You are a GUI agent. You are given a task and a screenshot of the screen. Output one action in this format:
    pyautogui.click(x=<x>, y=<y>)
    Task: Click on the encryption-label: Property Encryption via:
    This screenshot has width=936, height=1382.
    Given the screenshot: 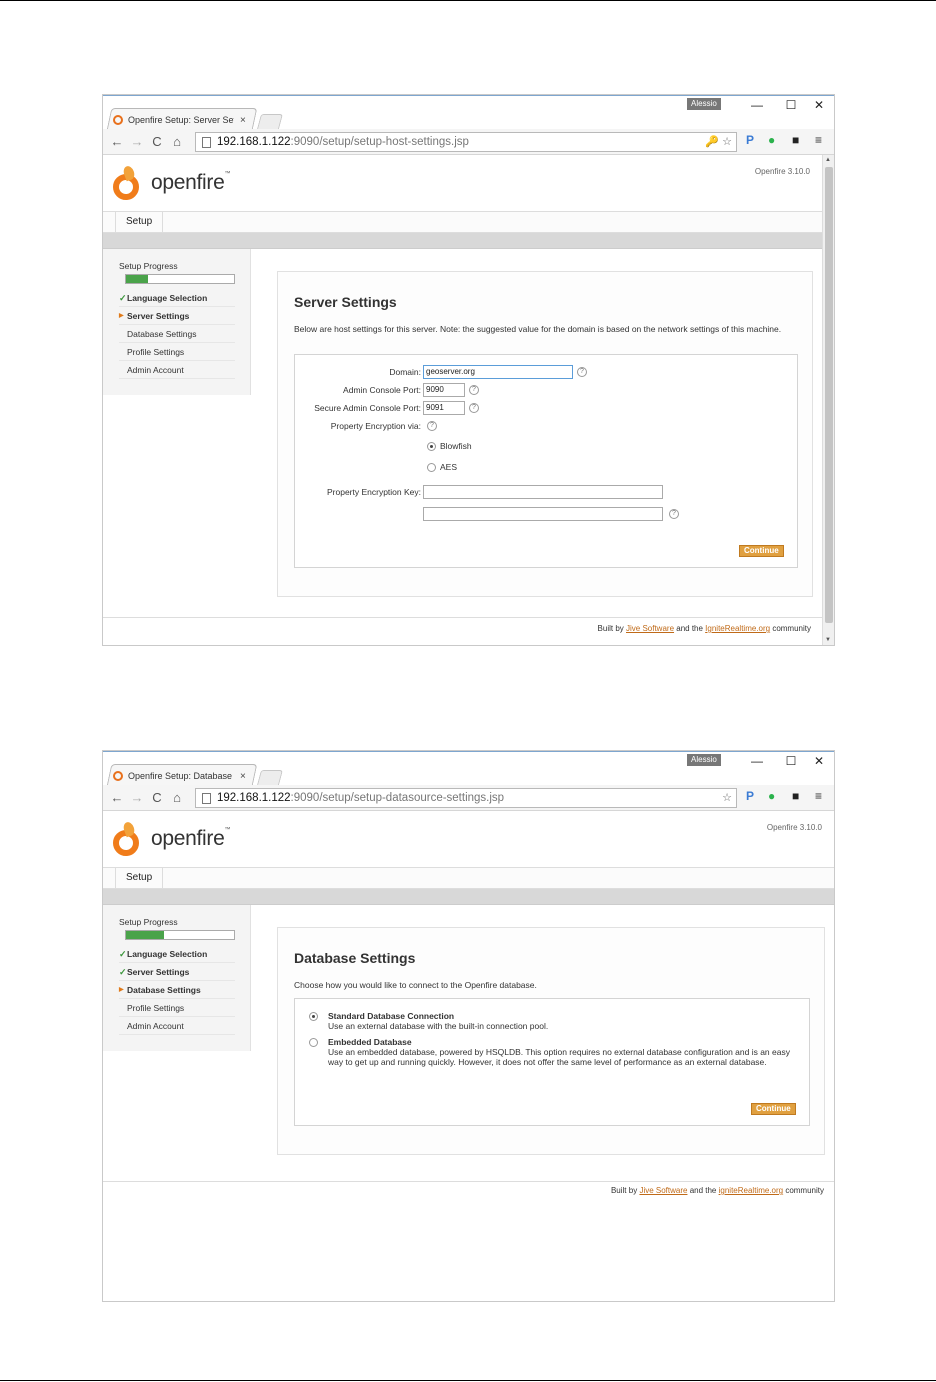 What is the action you would take?
    pyautogui.click(x=375, y=426)
    